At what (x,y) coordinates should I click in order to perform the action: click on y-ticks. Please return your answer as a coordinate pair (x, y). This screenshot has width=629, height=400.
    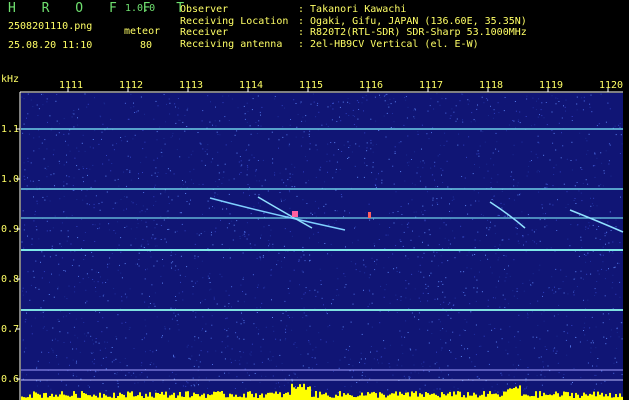
    Looking at the image, I should click on (18, 254).